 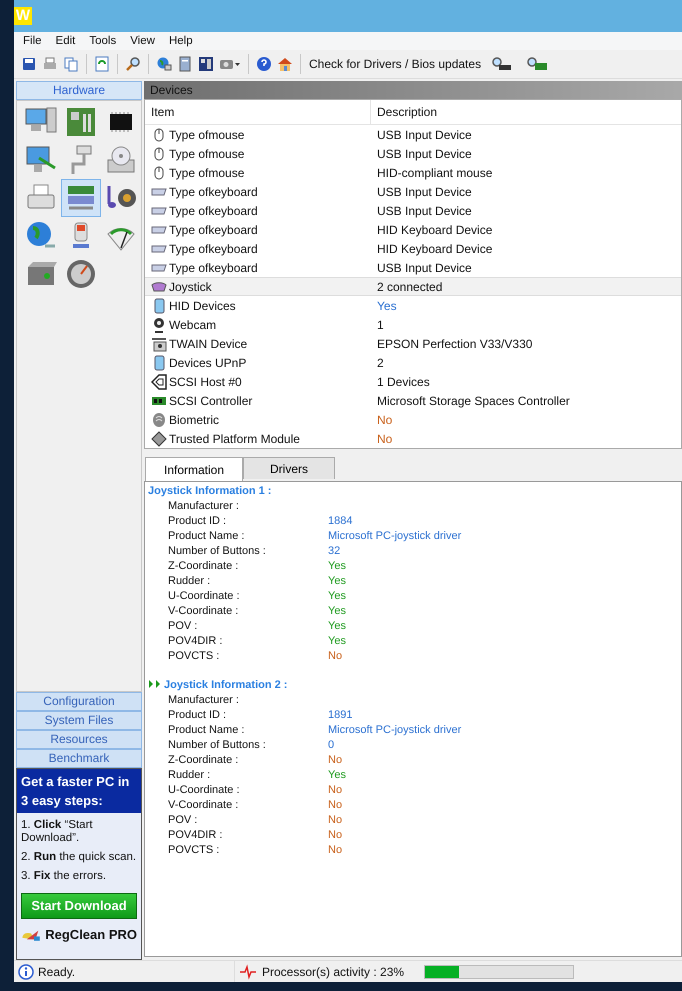 What do you see at coordinates (79, 739) in the screenshot?
I see `category-tab: Resources` at bounding box center [79, 739].